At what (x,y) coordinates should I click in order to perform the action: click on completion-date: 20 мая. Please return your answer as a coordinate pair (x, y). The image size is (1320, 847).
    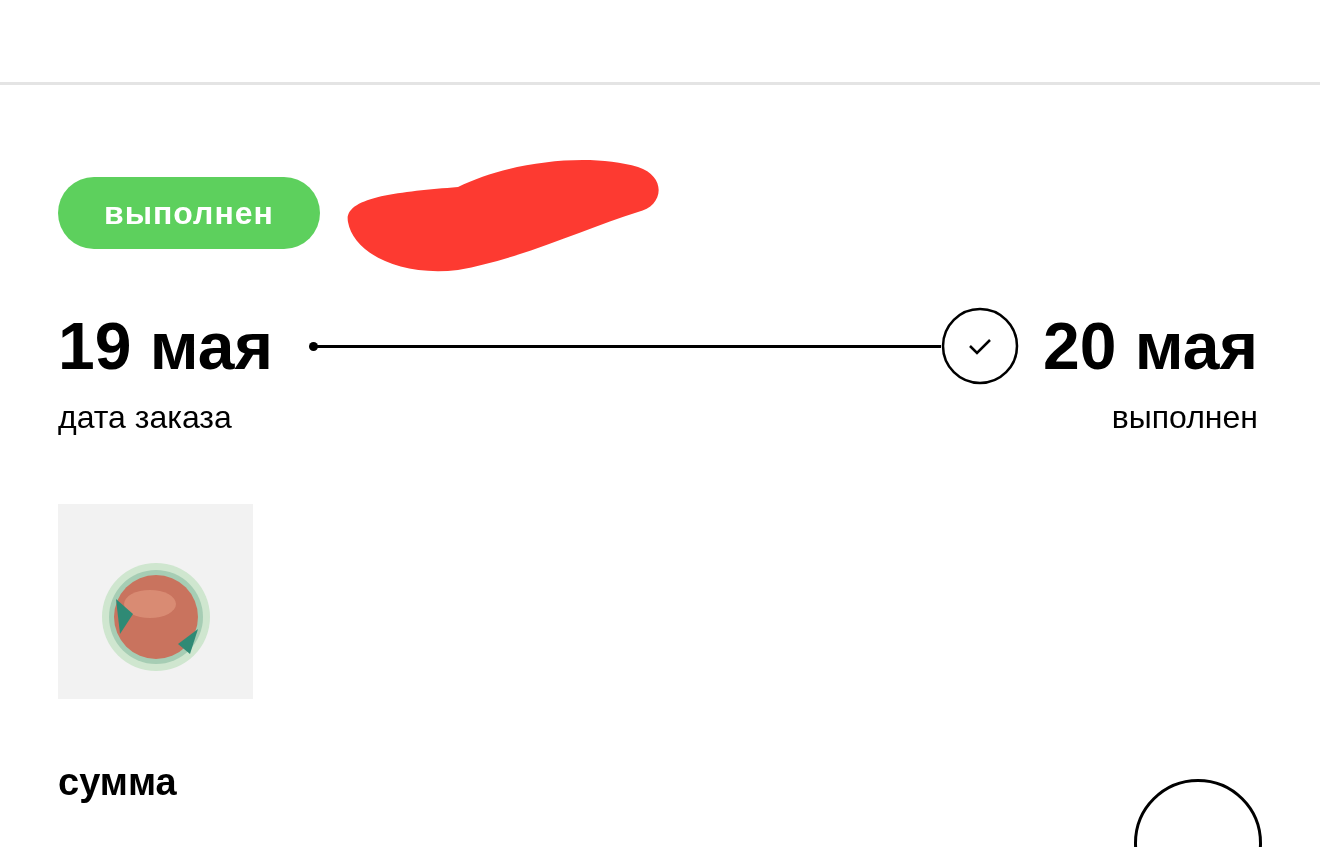
    Looking at the image, I should click on (1150, 346).